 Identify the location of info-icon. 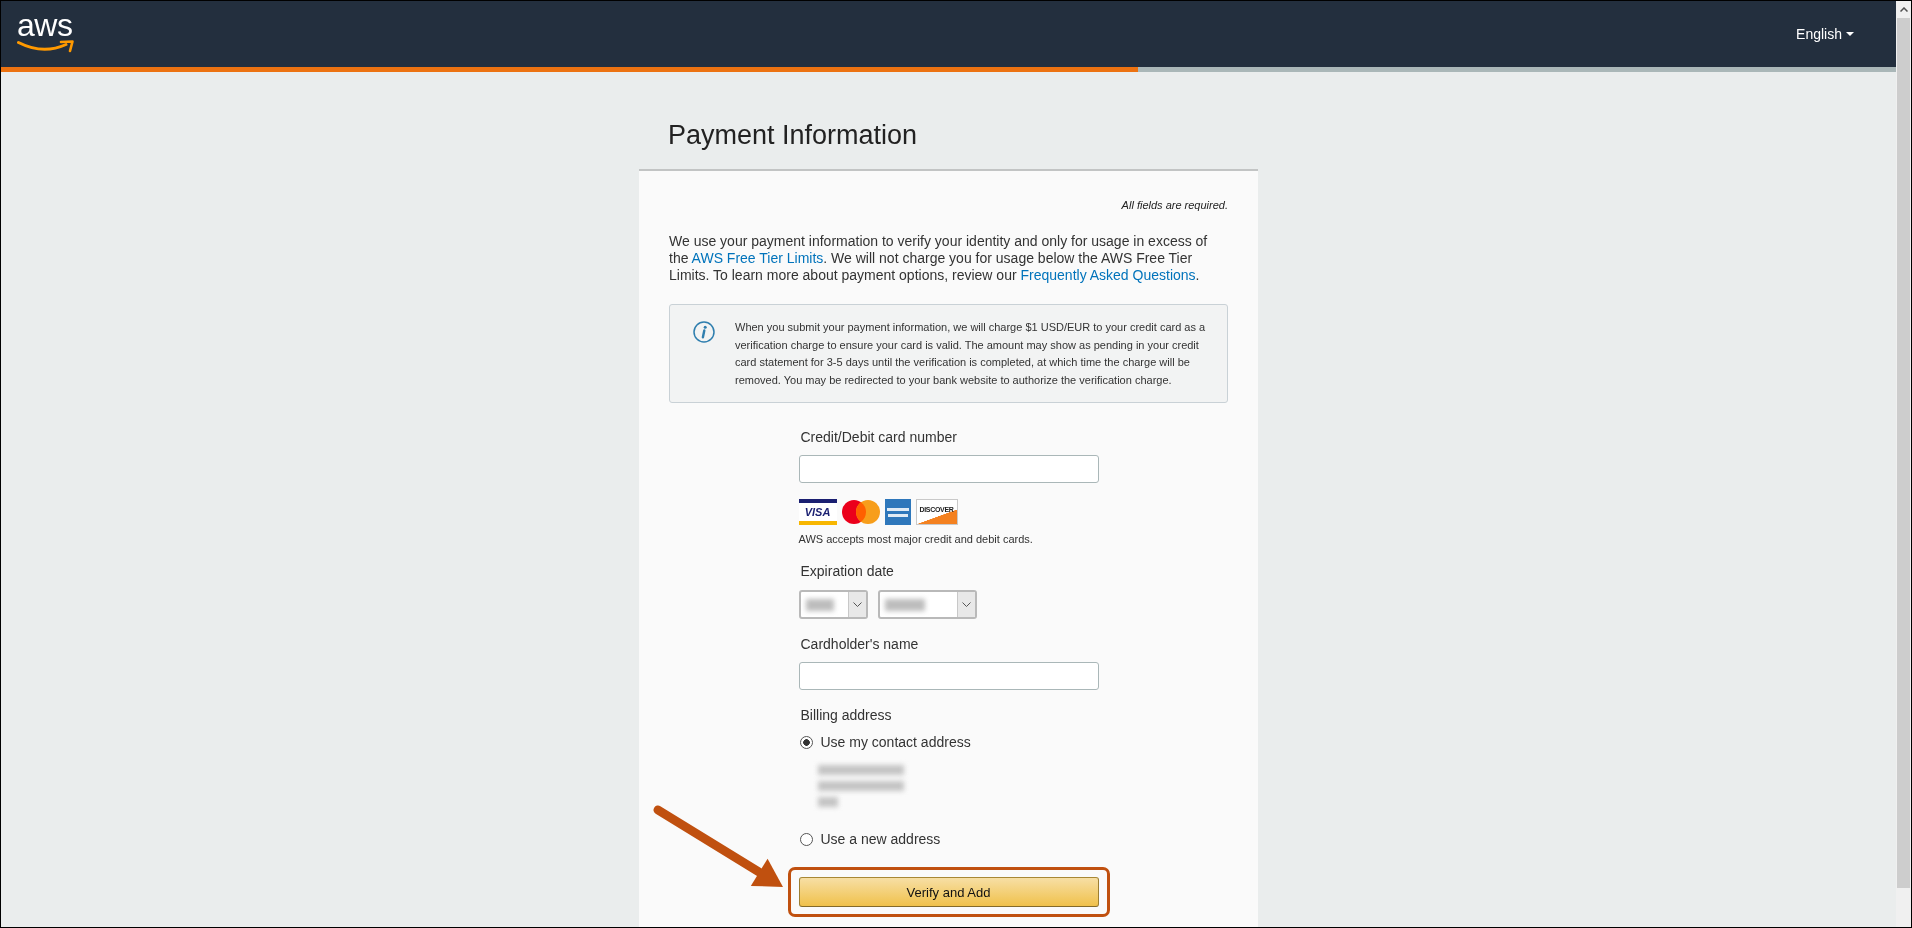
(704, 332).